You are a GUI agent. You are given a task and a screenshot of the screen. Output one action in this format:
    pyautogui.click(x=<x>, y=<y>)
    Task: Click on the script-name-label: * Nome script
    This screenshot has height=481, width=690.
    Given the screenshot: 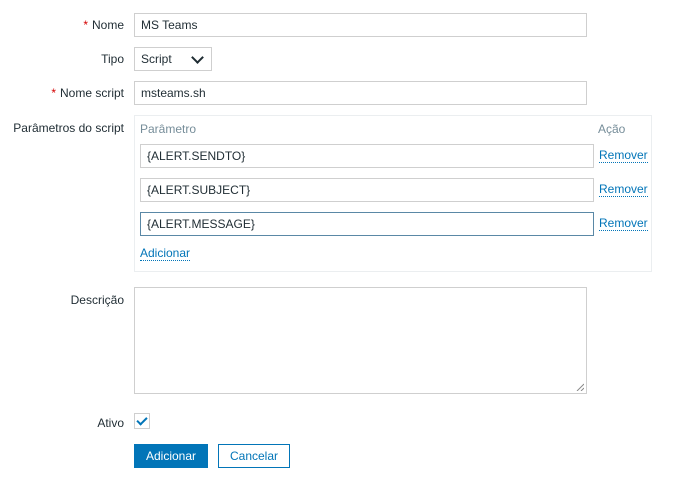 What is the action you would take?
    pyautogui.click(x=87, y=93)
    